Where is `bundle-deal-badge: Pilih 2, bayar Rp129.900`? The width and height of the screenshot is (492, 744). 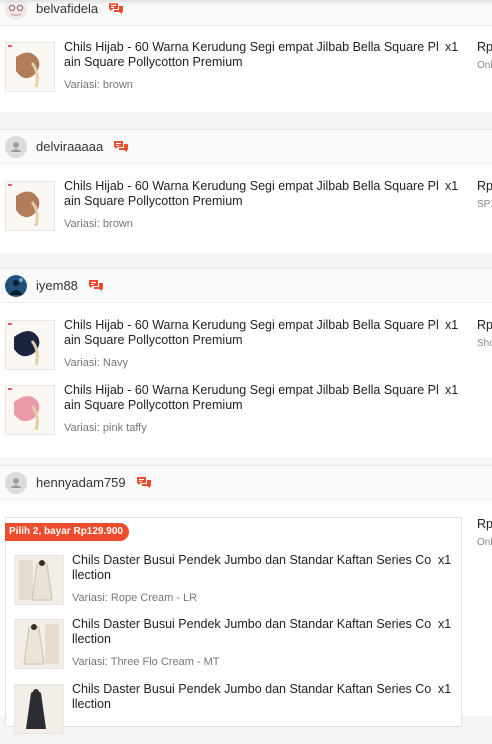
bundle-deal-badge: Pilih 2, bayar Rp129.900 is located at coordinates (67, 532).